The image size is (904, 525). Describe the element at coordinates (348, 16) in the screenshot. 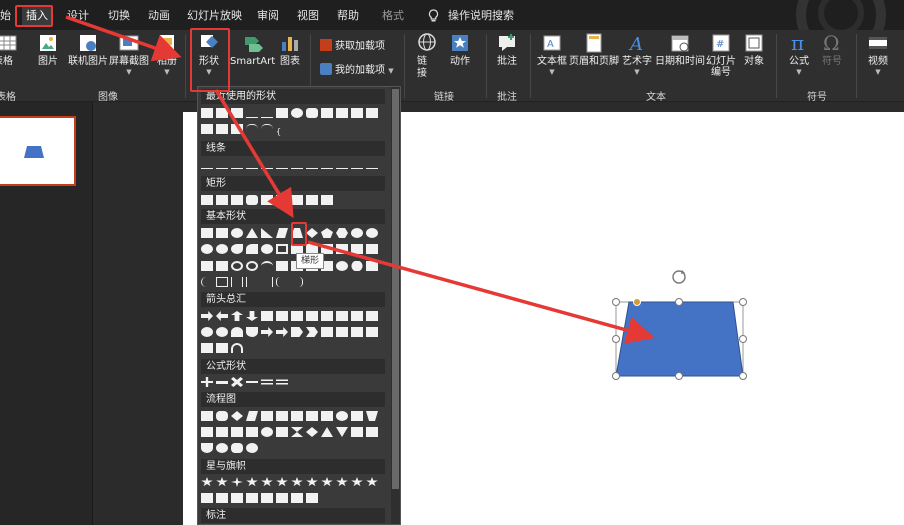

I see `tab-help: 帮助` at that location.